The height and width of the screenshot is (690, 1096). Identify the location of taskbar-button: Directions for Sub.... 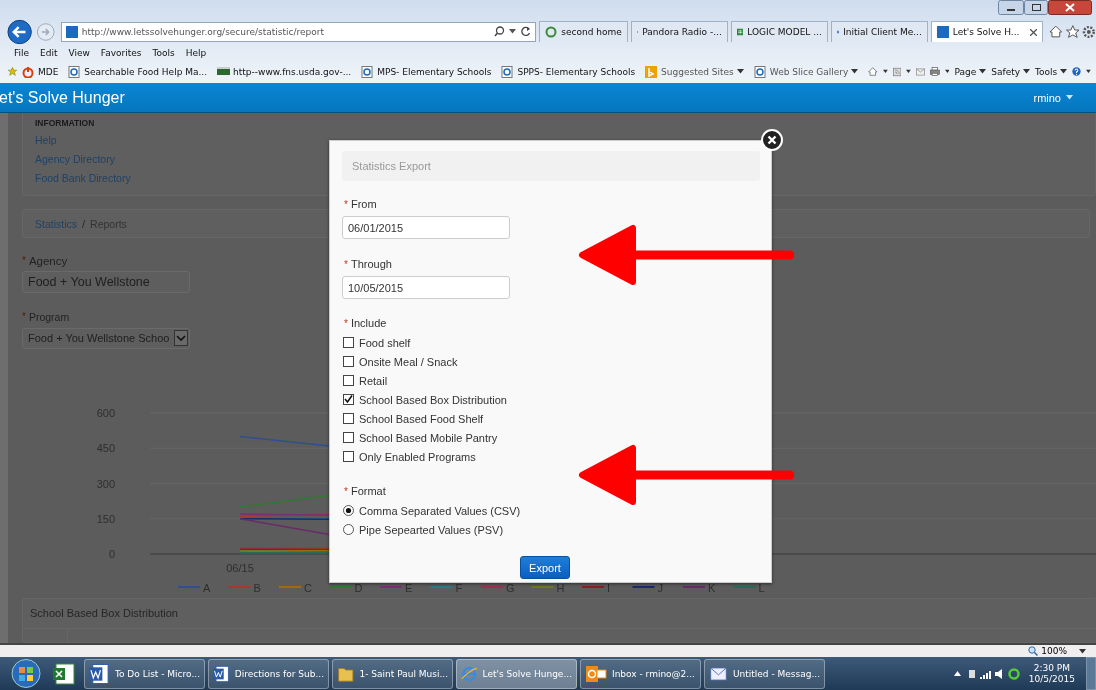
(268, 673).